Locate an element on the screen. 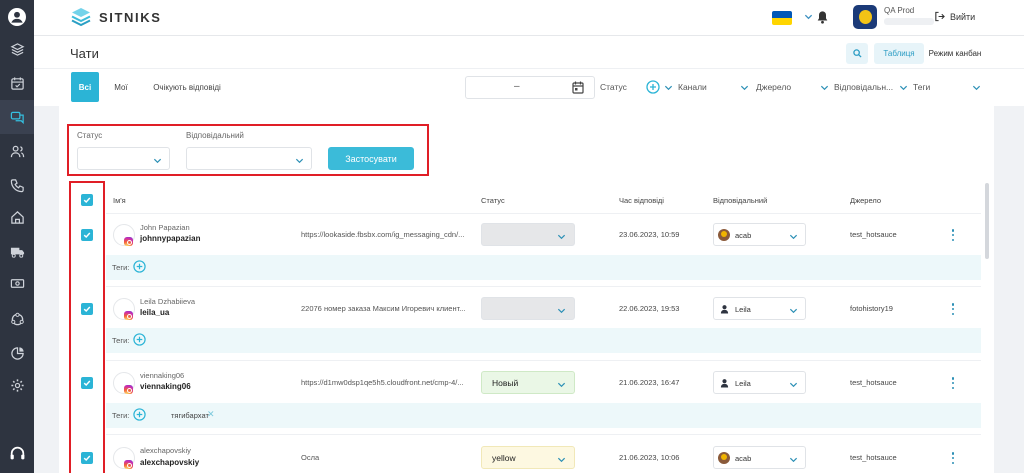 The width and height of the screenshot is (1024, 473). sidebar-item-support is located at coordinates (17, 453).